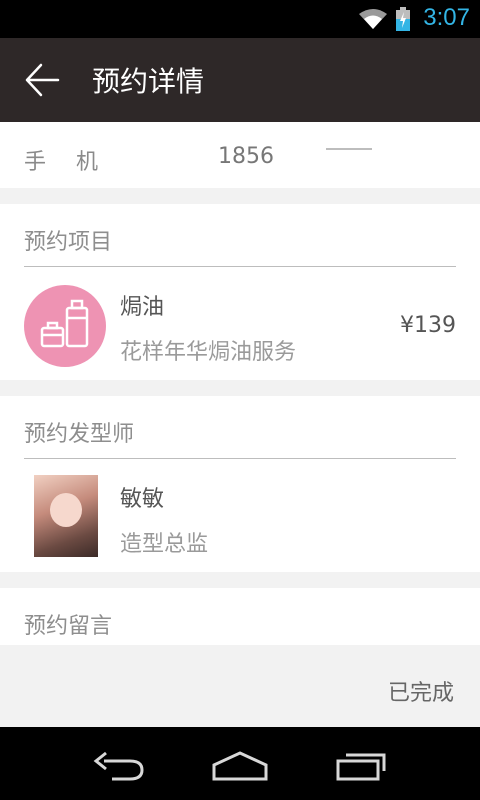 This screenshot has height=800, width=480. I want to click on stylist-divider, so click(240, 458).